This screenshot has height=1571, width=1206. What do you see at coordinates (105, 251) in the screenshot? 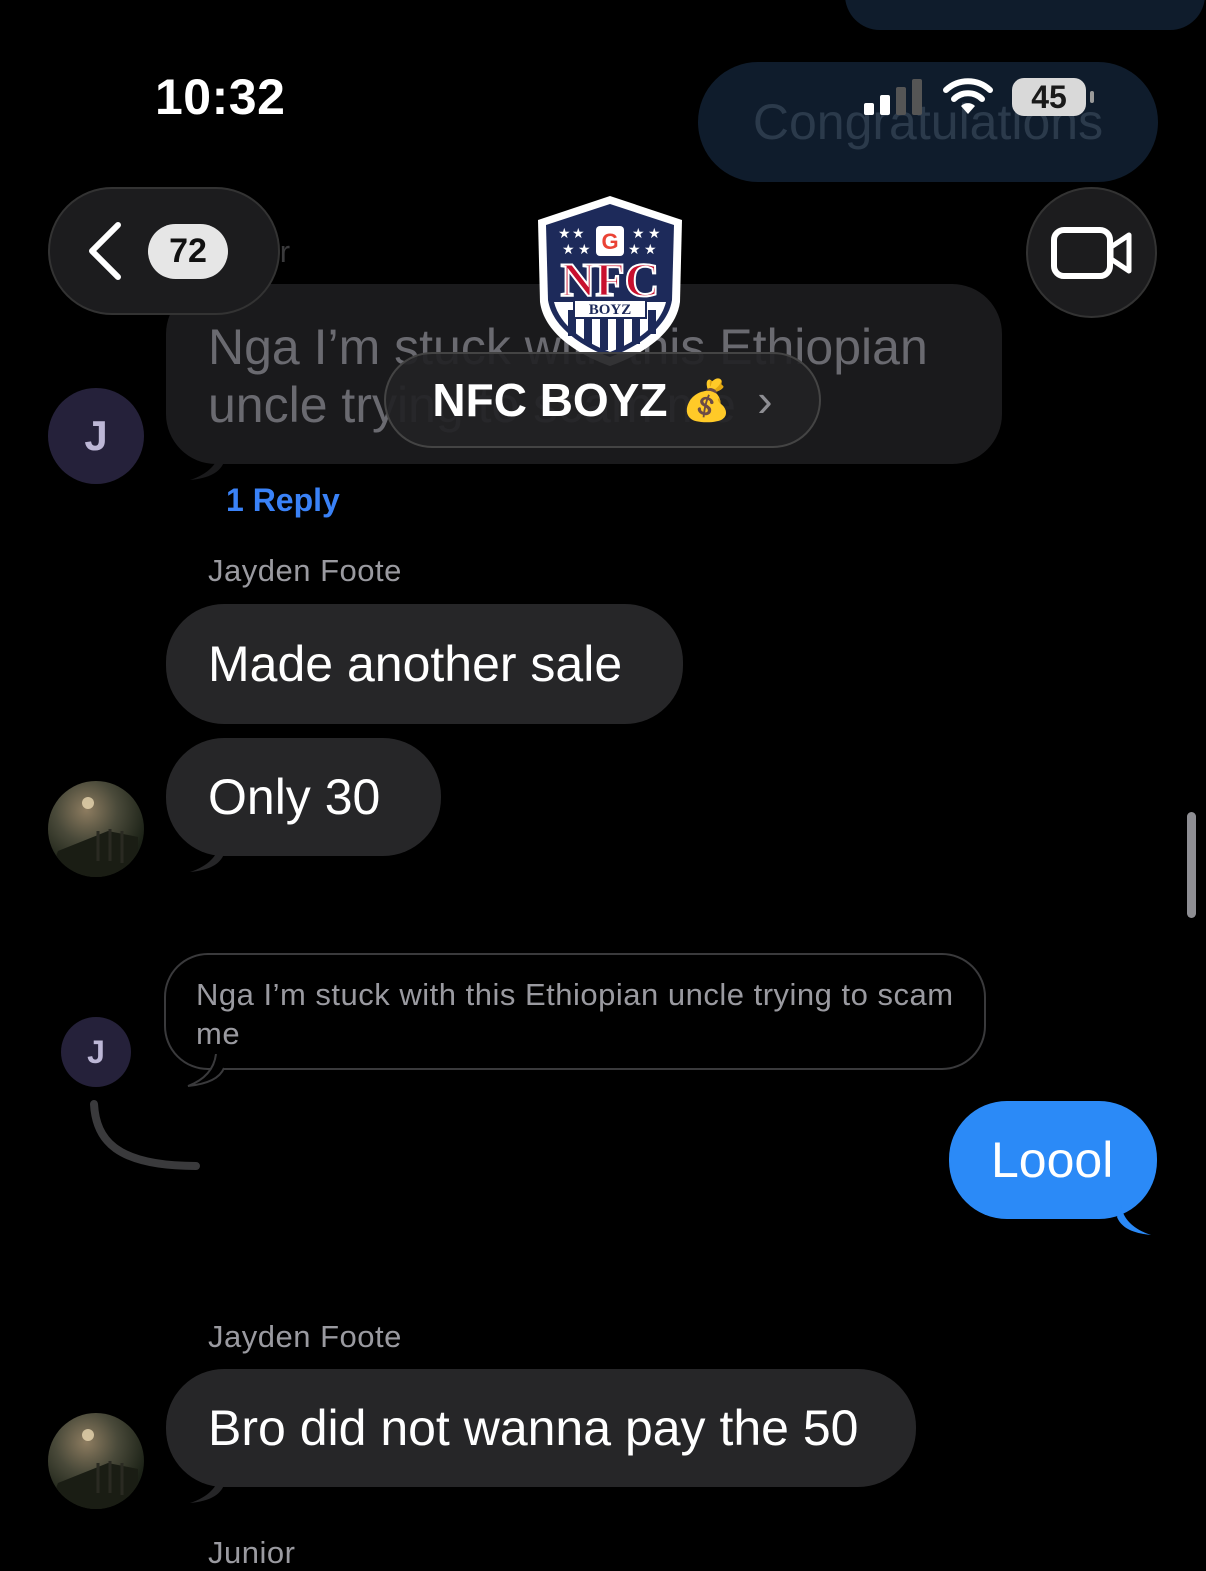
I see `chevron-left-icon` at bounding box center [105, 251].